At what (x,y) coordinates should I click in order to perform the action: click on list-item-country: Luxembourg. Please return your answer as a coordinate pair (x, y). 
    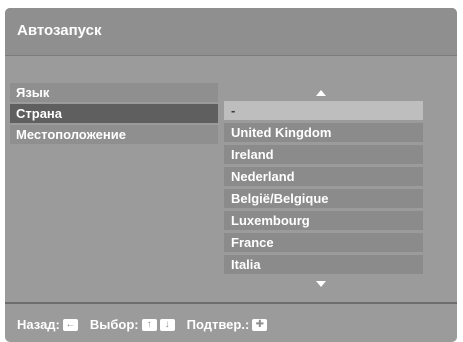
    Looking at the image, I should click on (323, 220).